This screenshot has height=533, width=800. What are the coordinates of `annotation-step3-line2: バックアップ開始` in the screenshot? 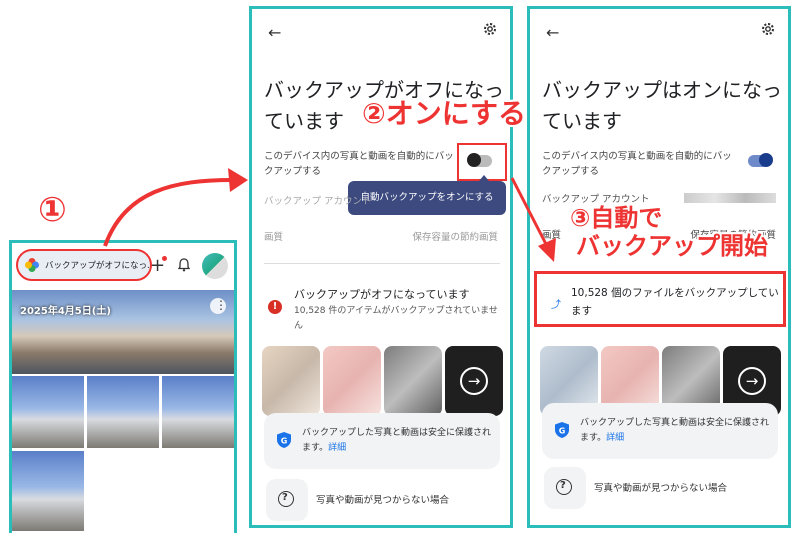 It's located at (672, 246).